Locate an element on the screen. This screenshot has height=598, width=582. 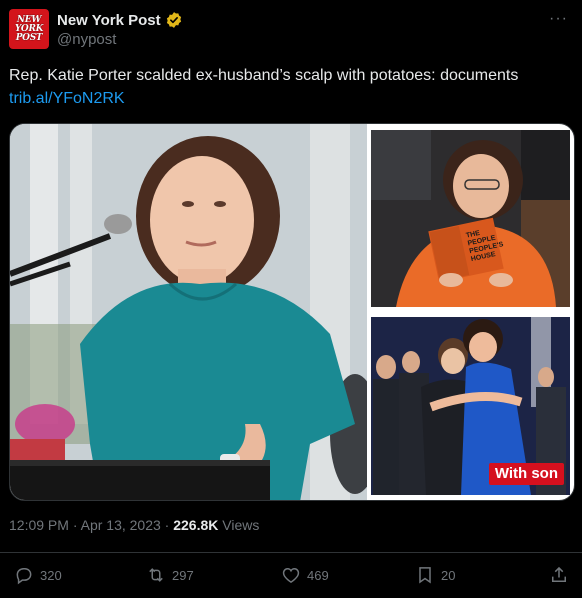
reading-photo: THE PEOPLE PEOPLE'S HOUSE is located at coordinates (470, 218).